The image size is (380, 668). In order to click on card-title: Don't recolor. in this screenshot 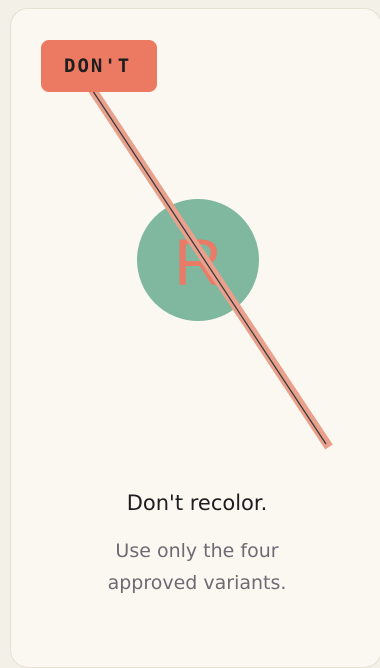, I will do `click(197, 503)`.